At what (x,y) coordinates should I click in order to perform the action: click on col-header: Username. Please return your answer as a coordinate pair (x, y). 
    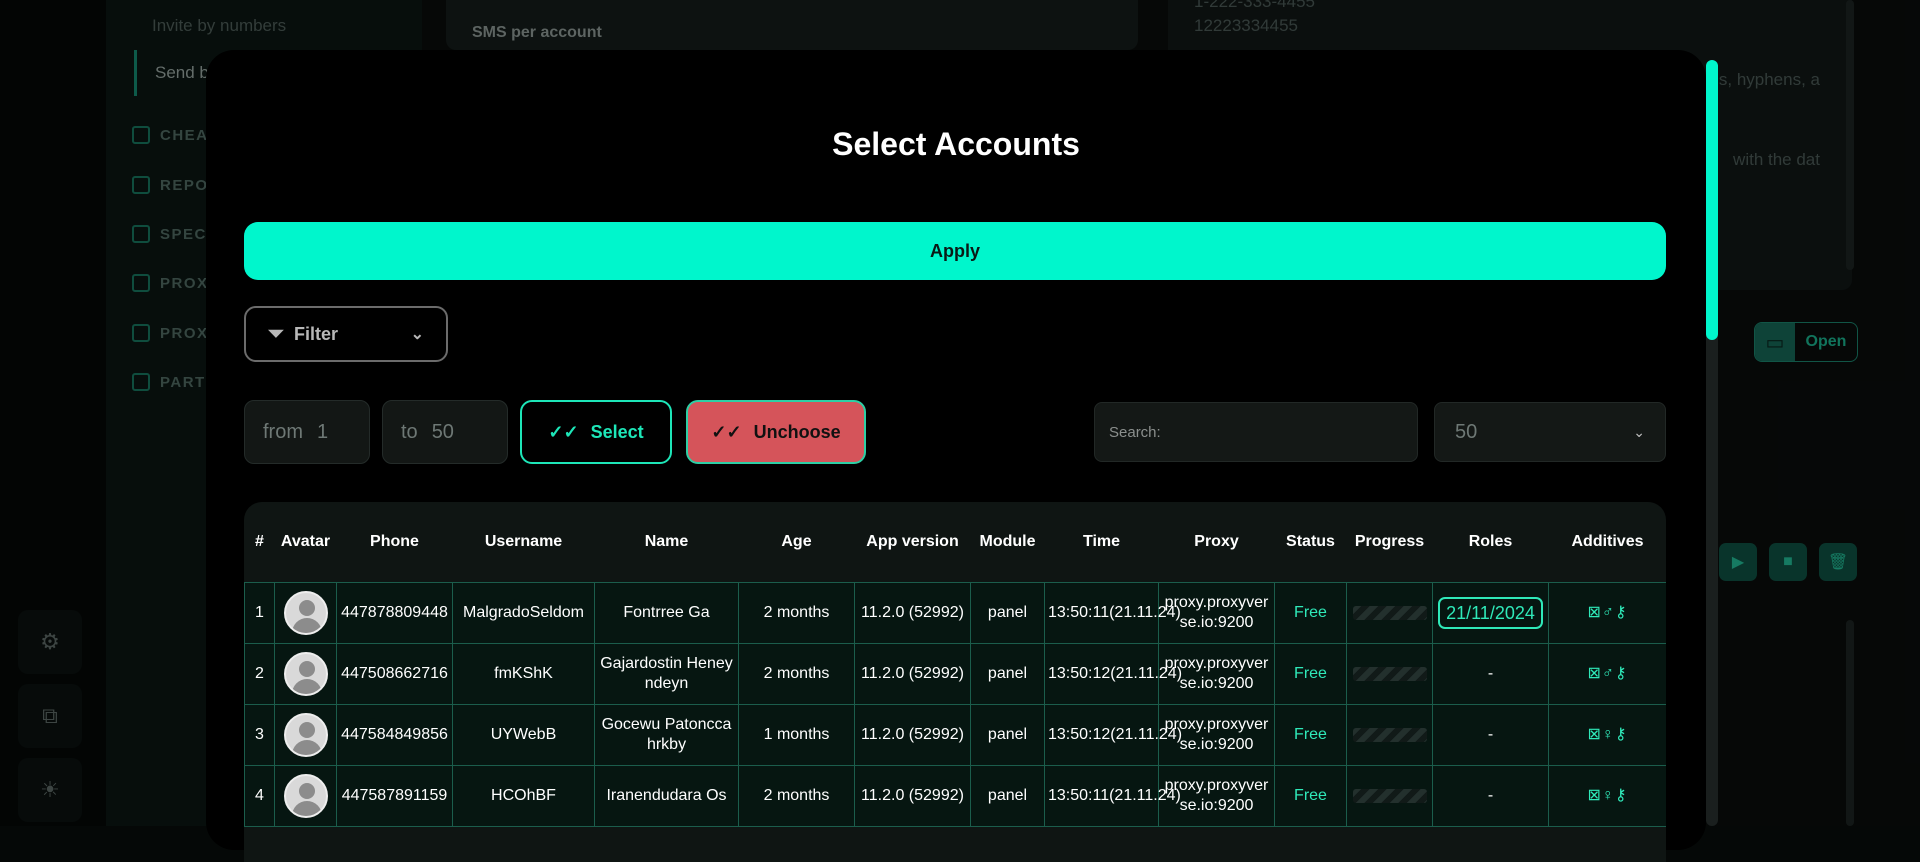
    Looking at the image, I should click on (524, 542).